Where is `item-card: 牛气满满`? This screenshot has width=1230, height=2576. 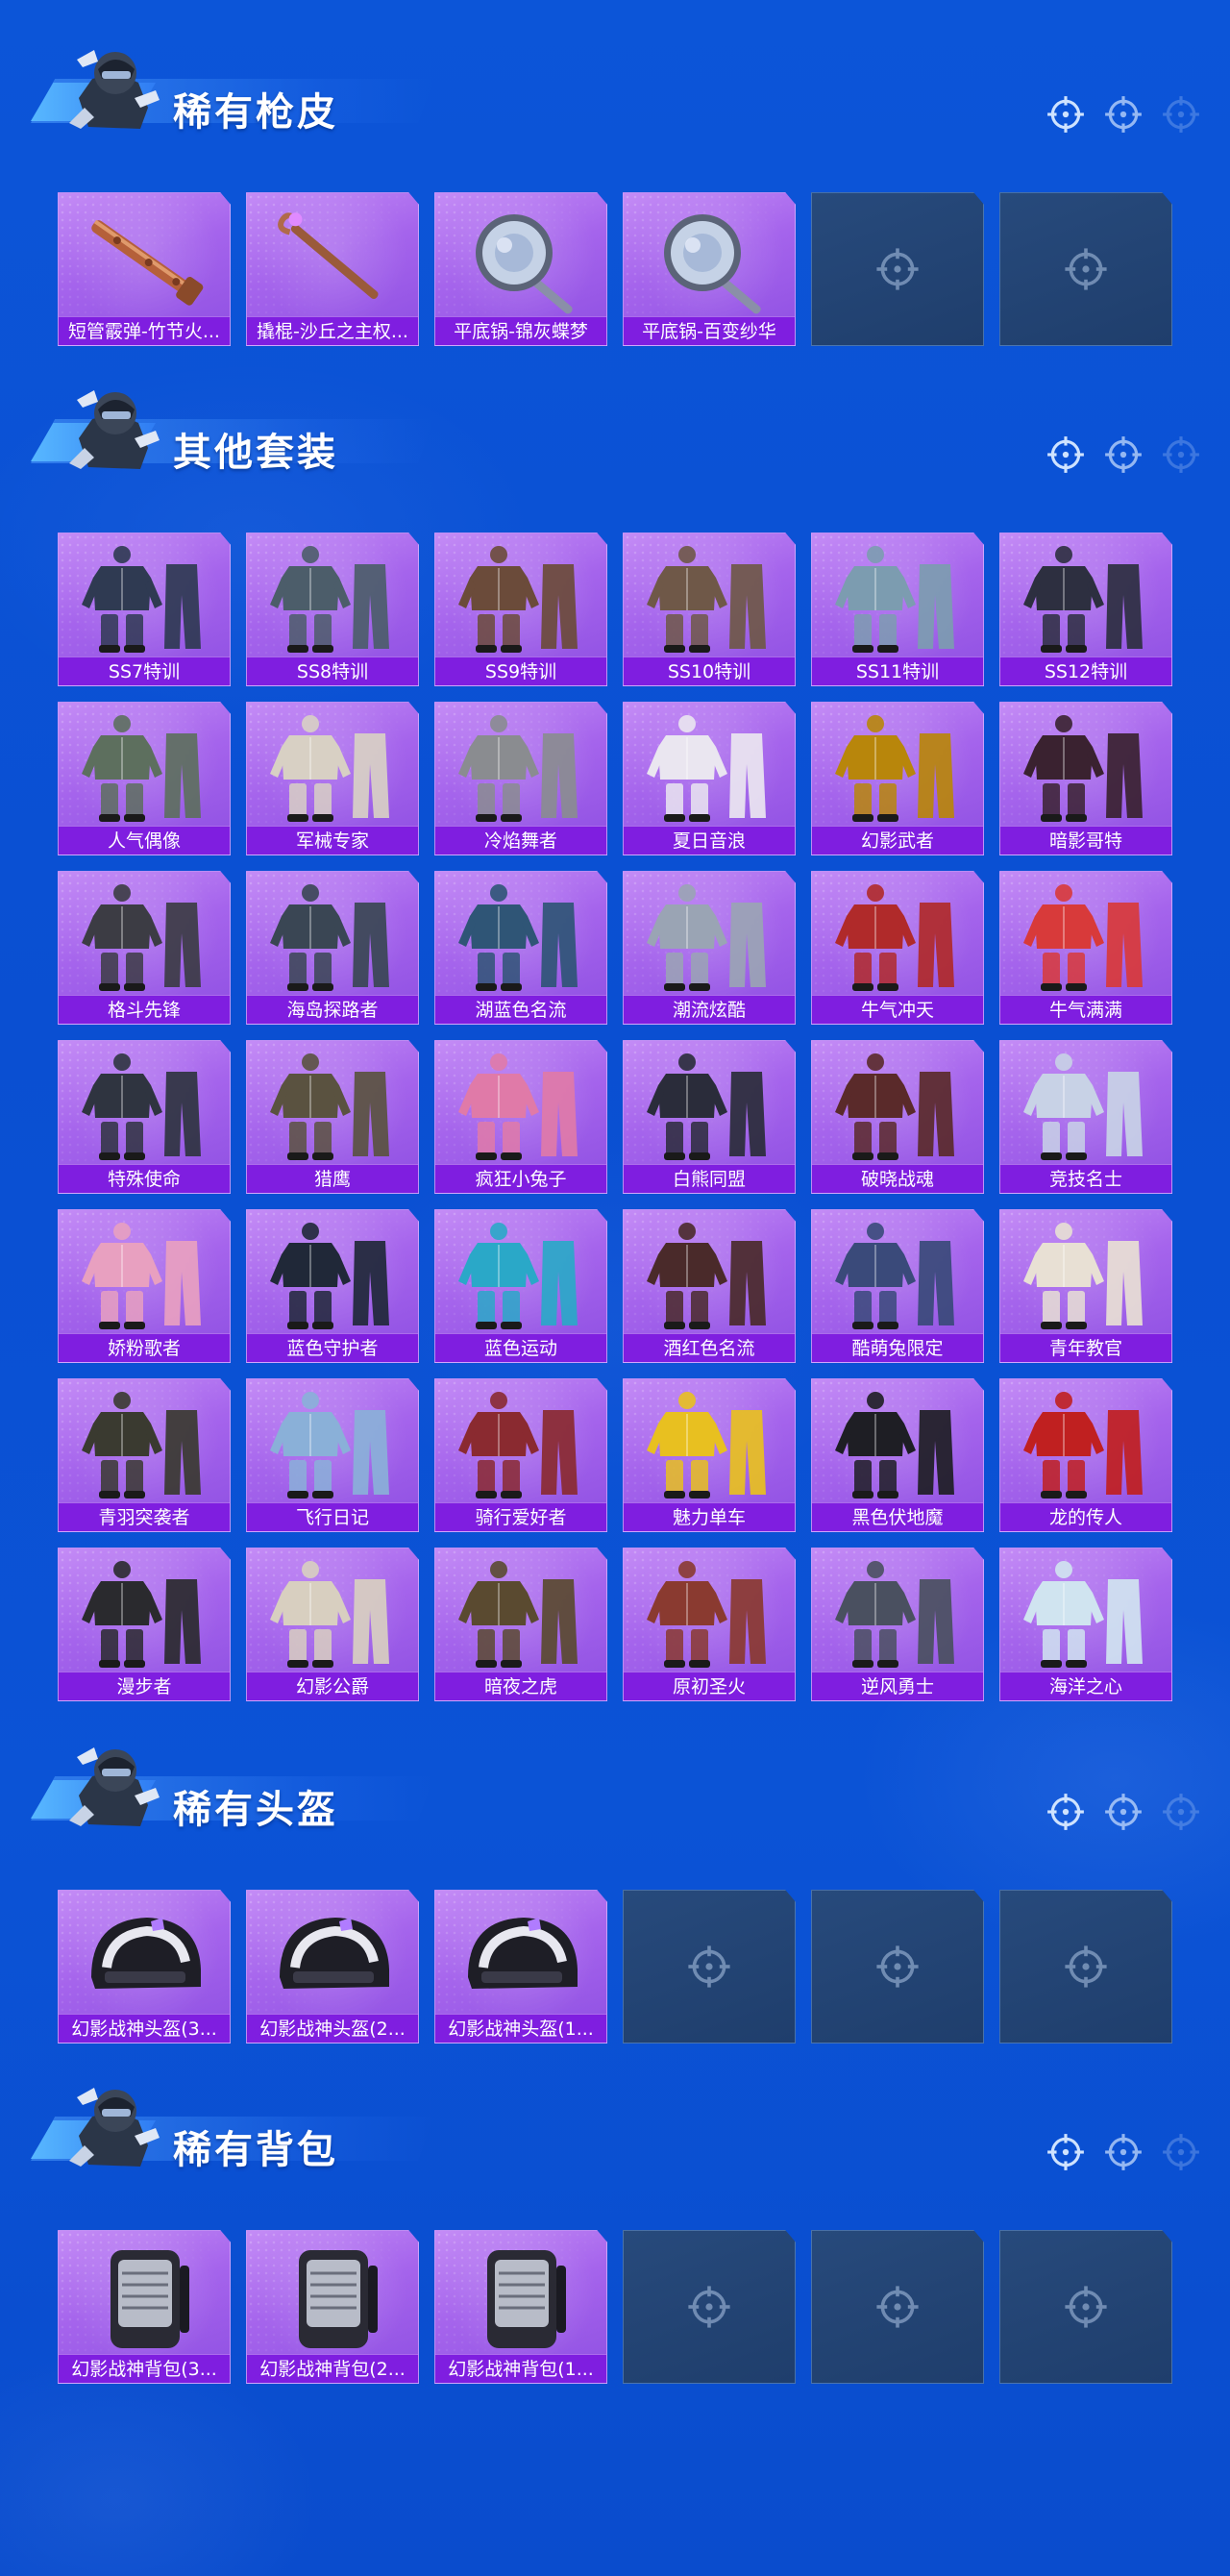 item-card: 牛气满满 is located at coordinates (1085, 948).